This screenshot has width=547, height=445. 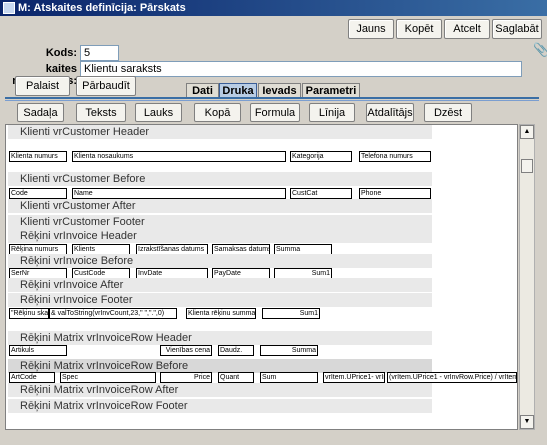 What do you see at coordinates (289, 350) in the screenshot?
I see `design-field: Summa` at bounding box center [289, 350].